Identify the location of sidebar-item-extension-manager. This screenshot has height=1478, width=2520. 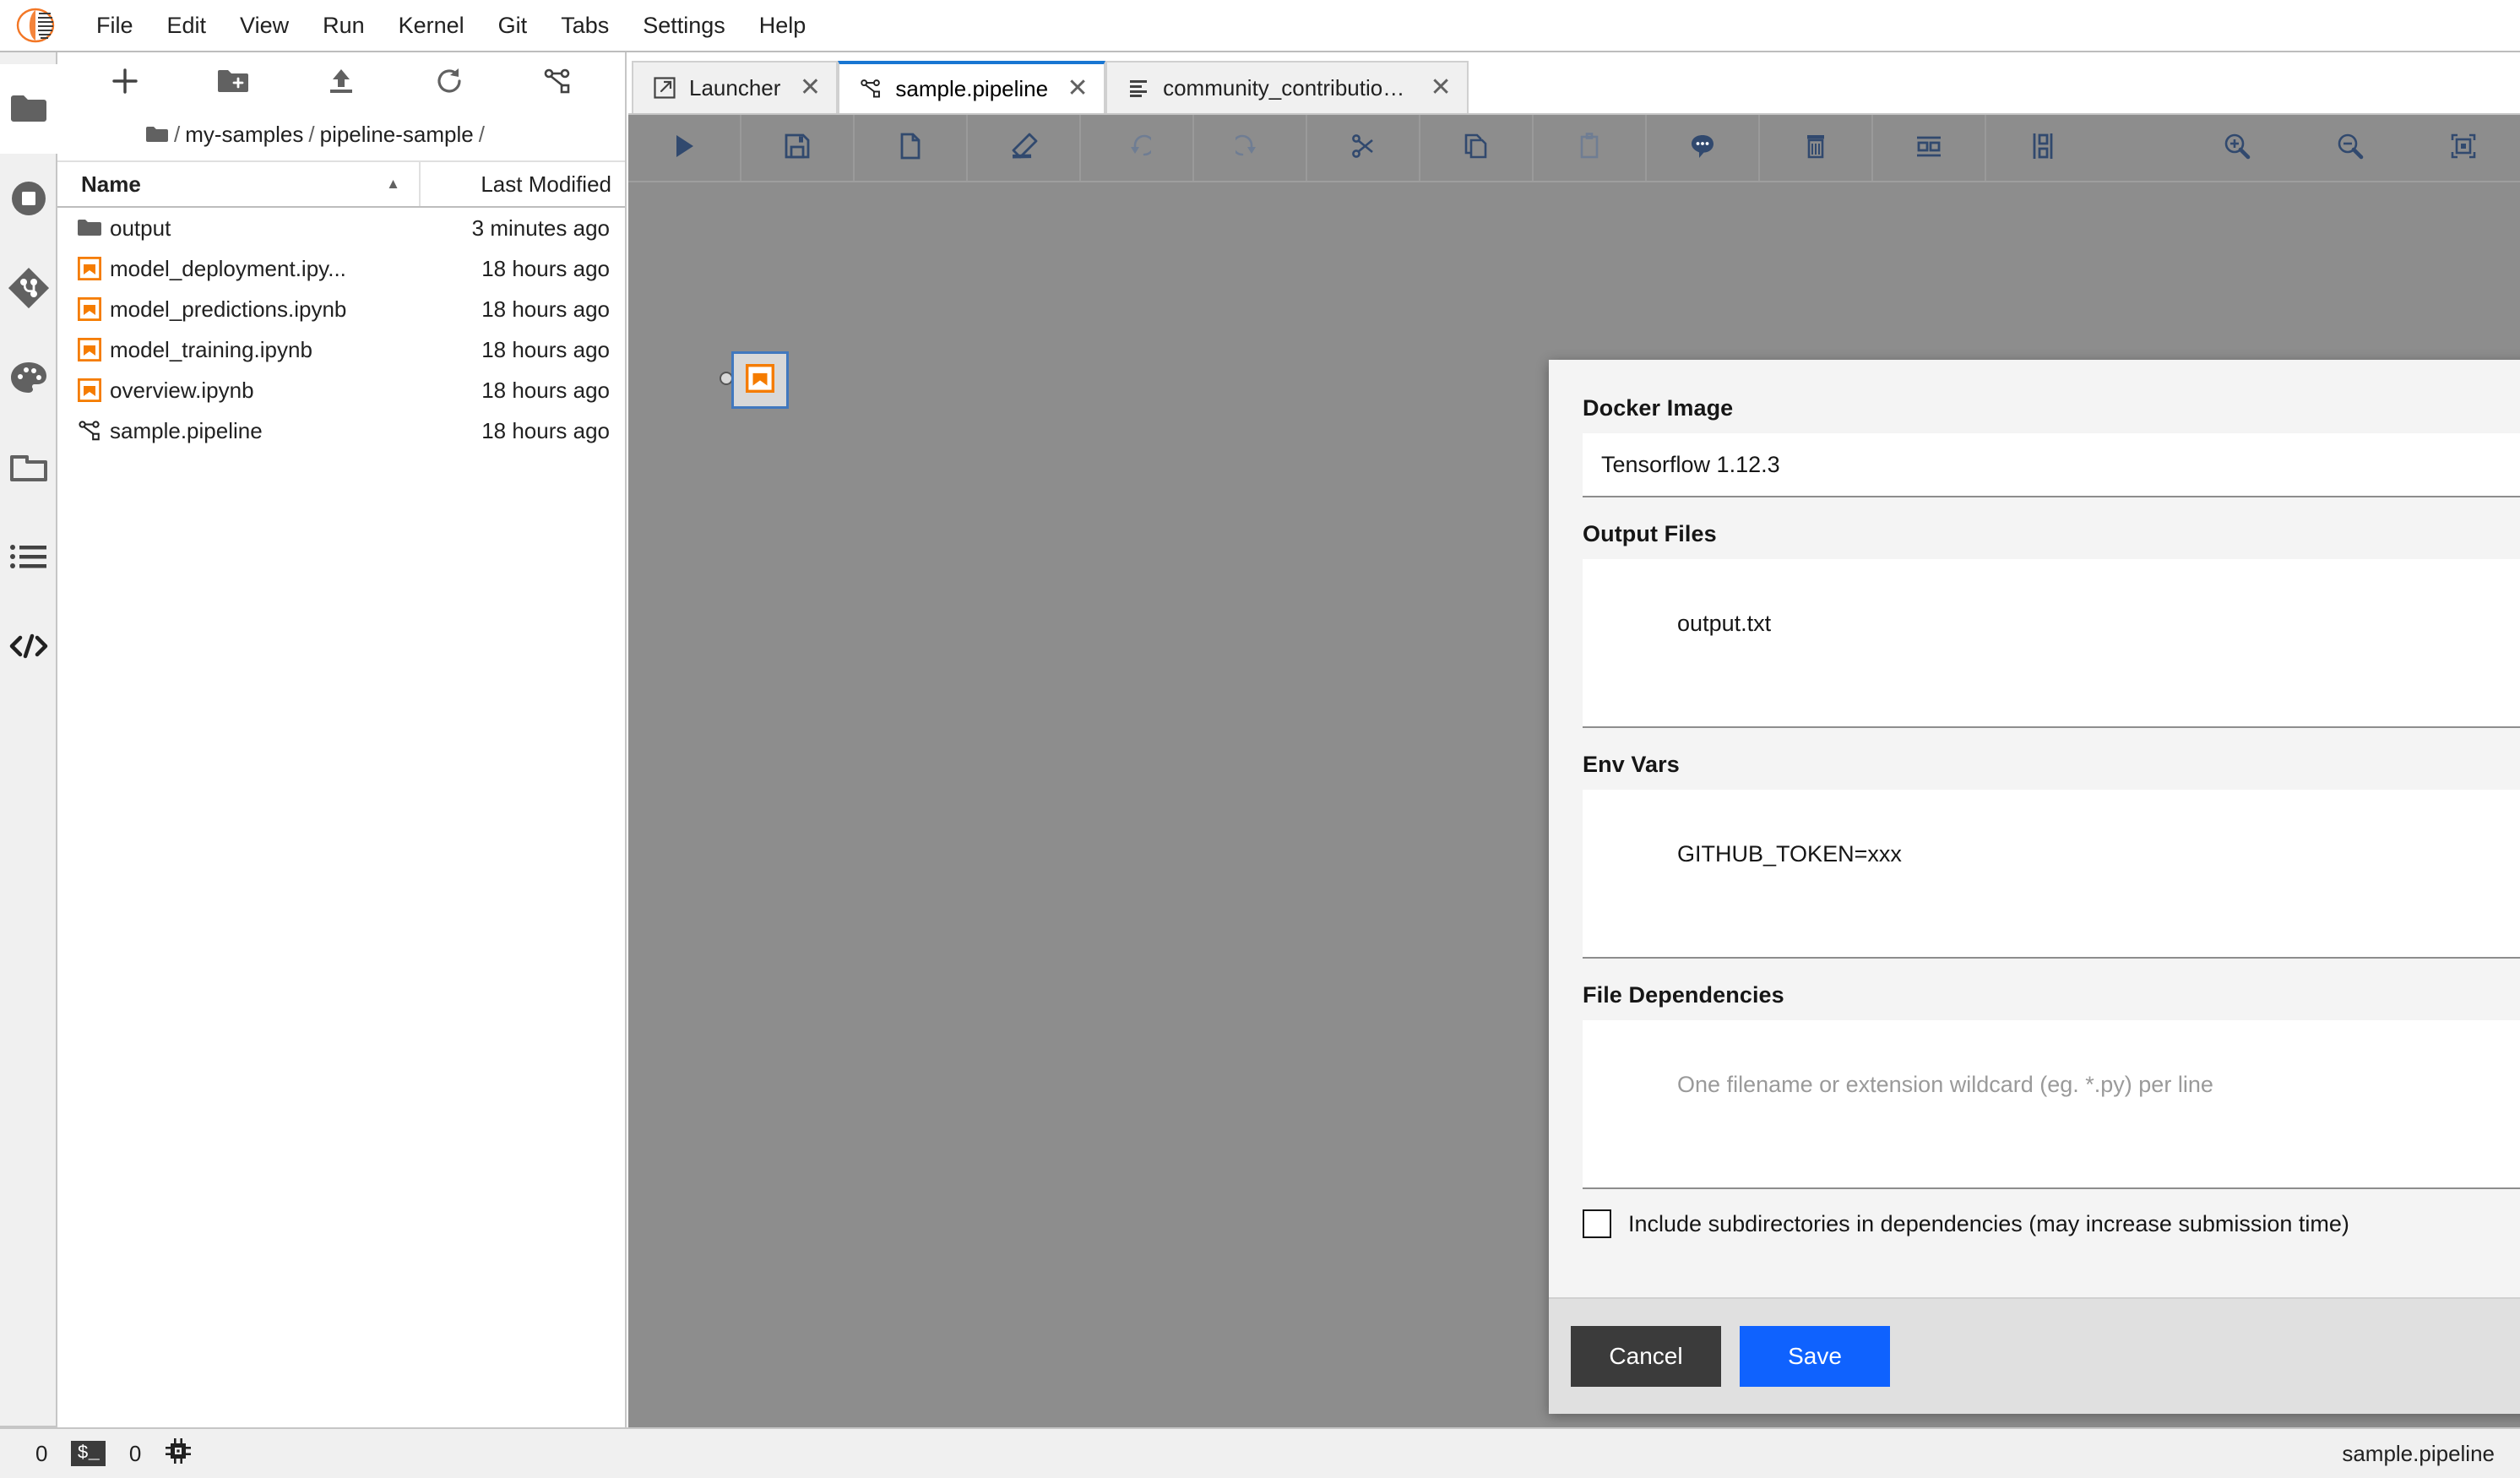
(28, 377).